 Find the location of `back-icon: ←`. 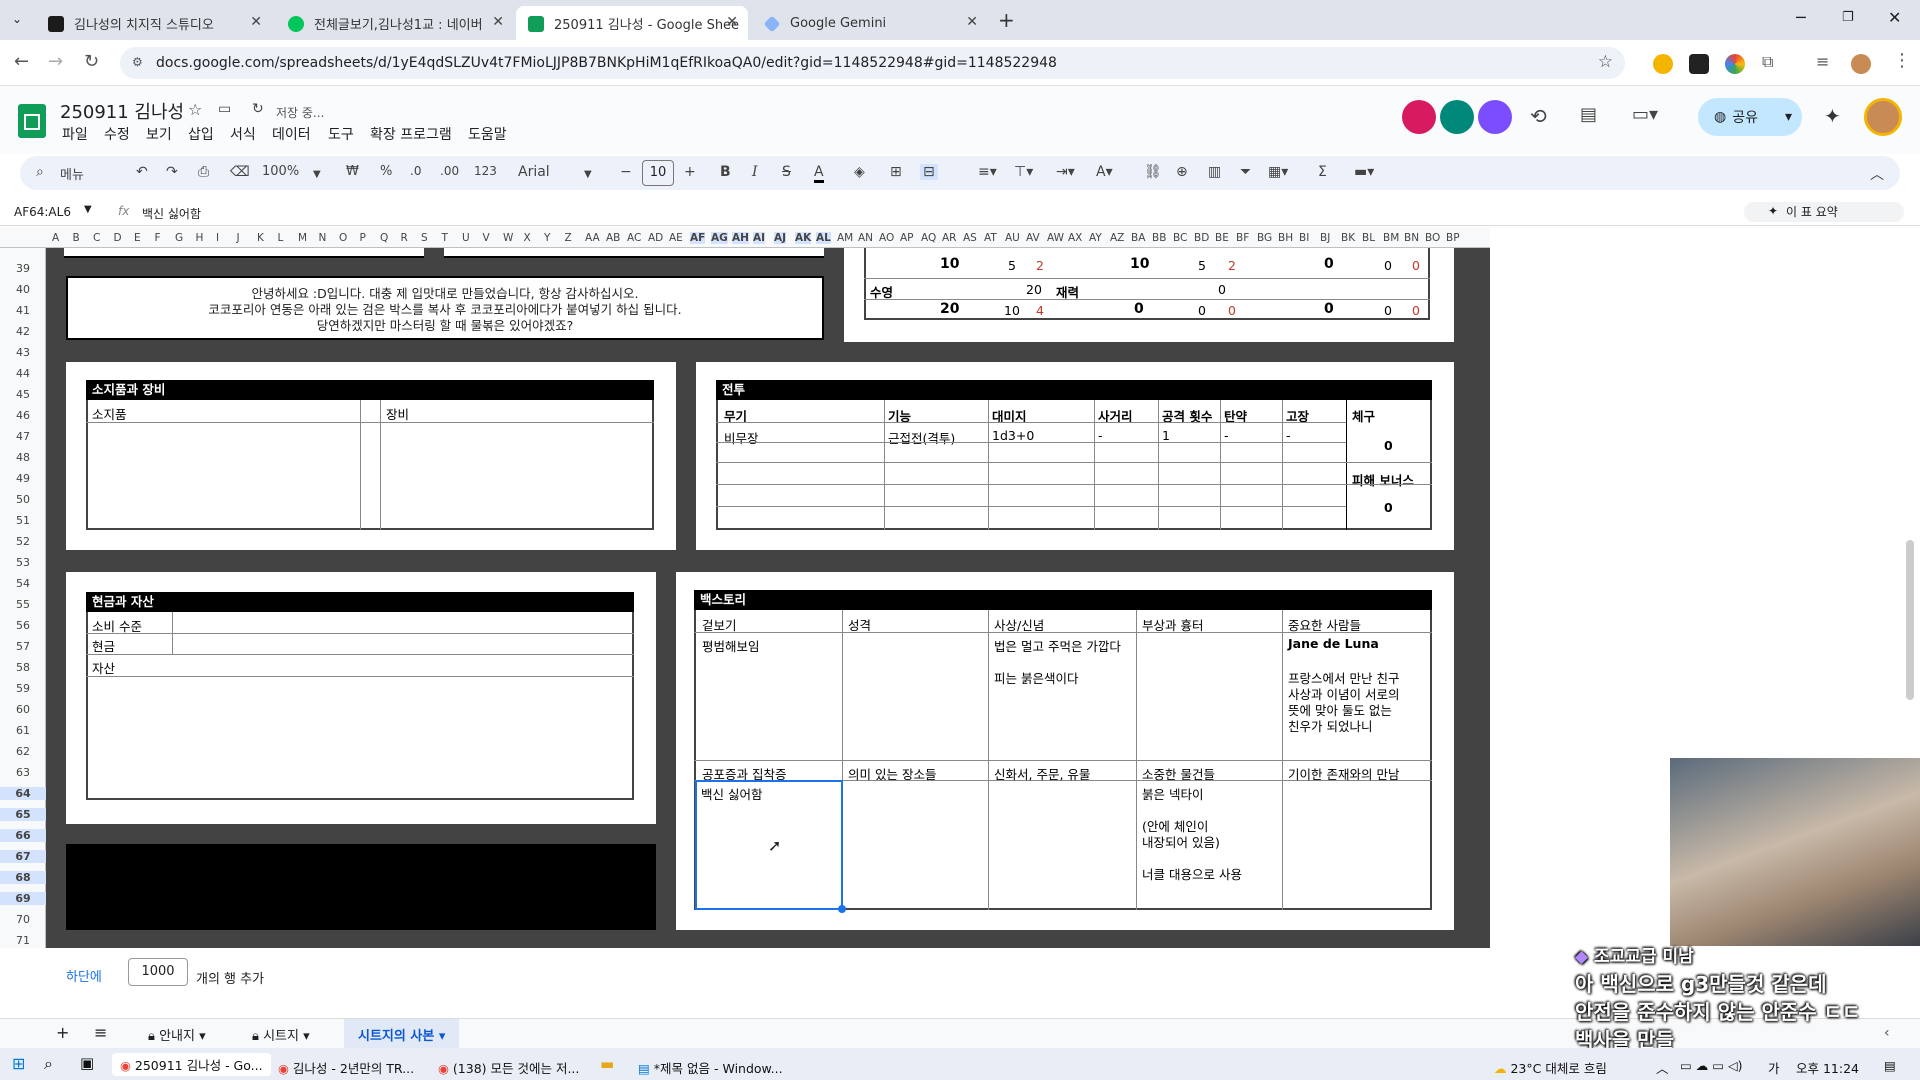

back-icon: ← is located at coordinates (21, 61).